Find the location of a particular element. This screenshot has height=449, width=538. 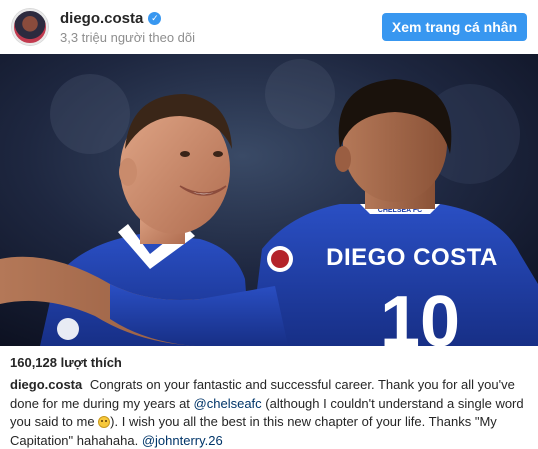

jersey-number: 10 is located at coordinates (420, 314).